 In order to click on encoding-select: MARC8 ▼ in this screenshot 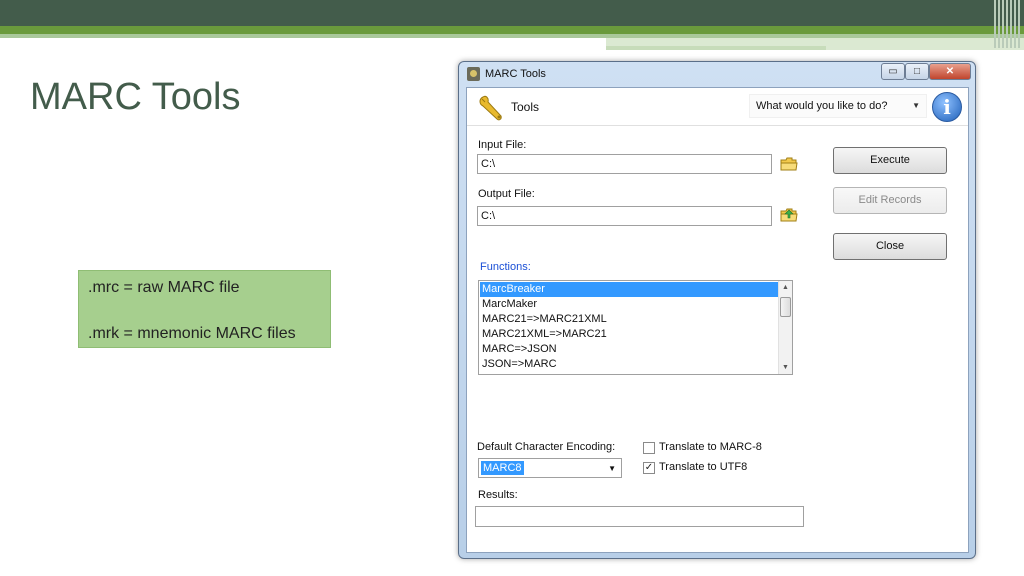, I will do `click(550, 468)`.